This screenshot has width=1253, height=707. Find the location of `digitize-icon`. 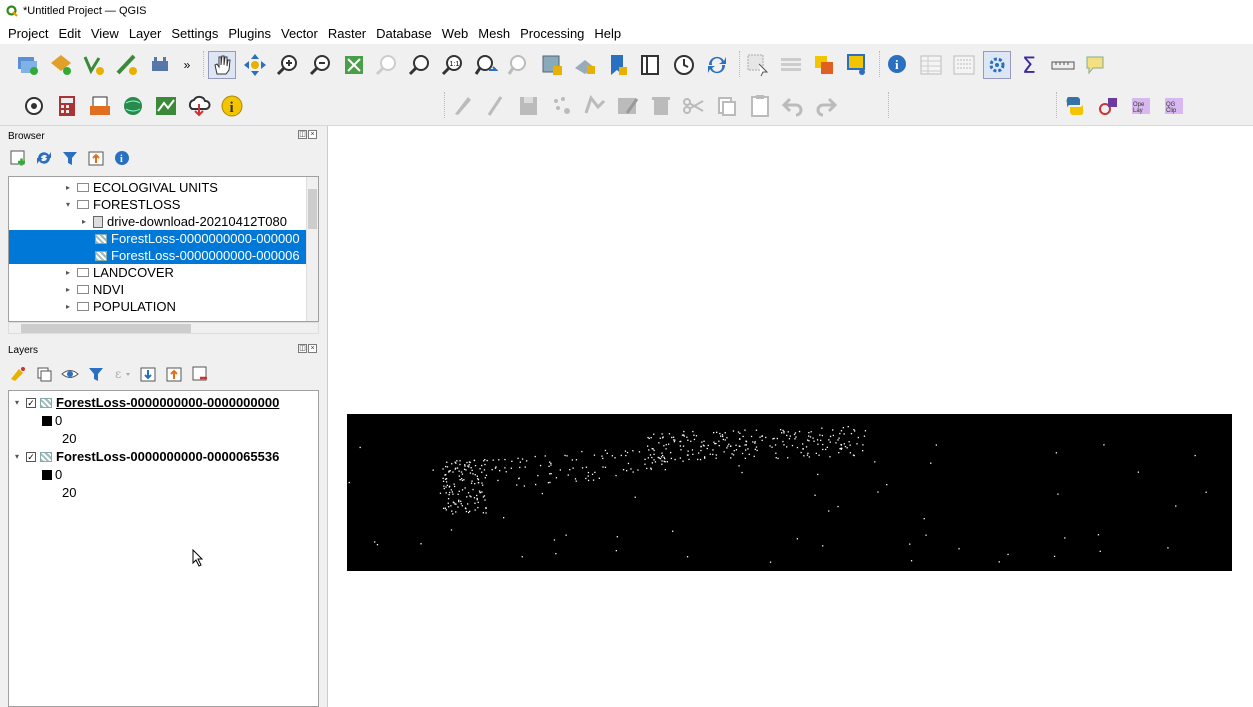

digitize-icon is located at coordinates (127, 65).